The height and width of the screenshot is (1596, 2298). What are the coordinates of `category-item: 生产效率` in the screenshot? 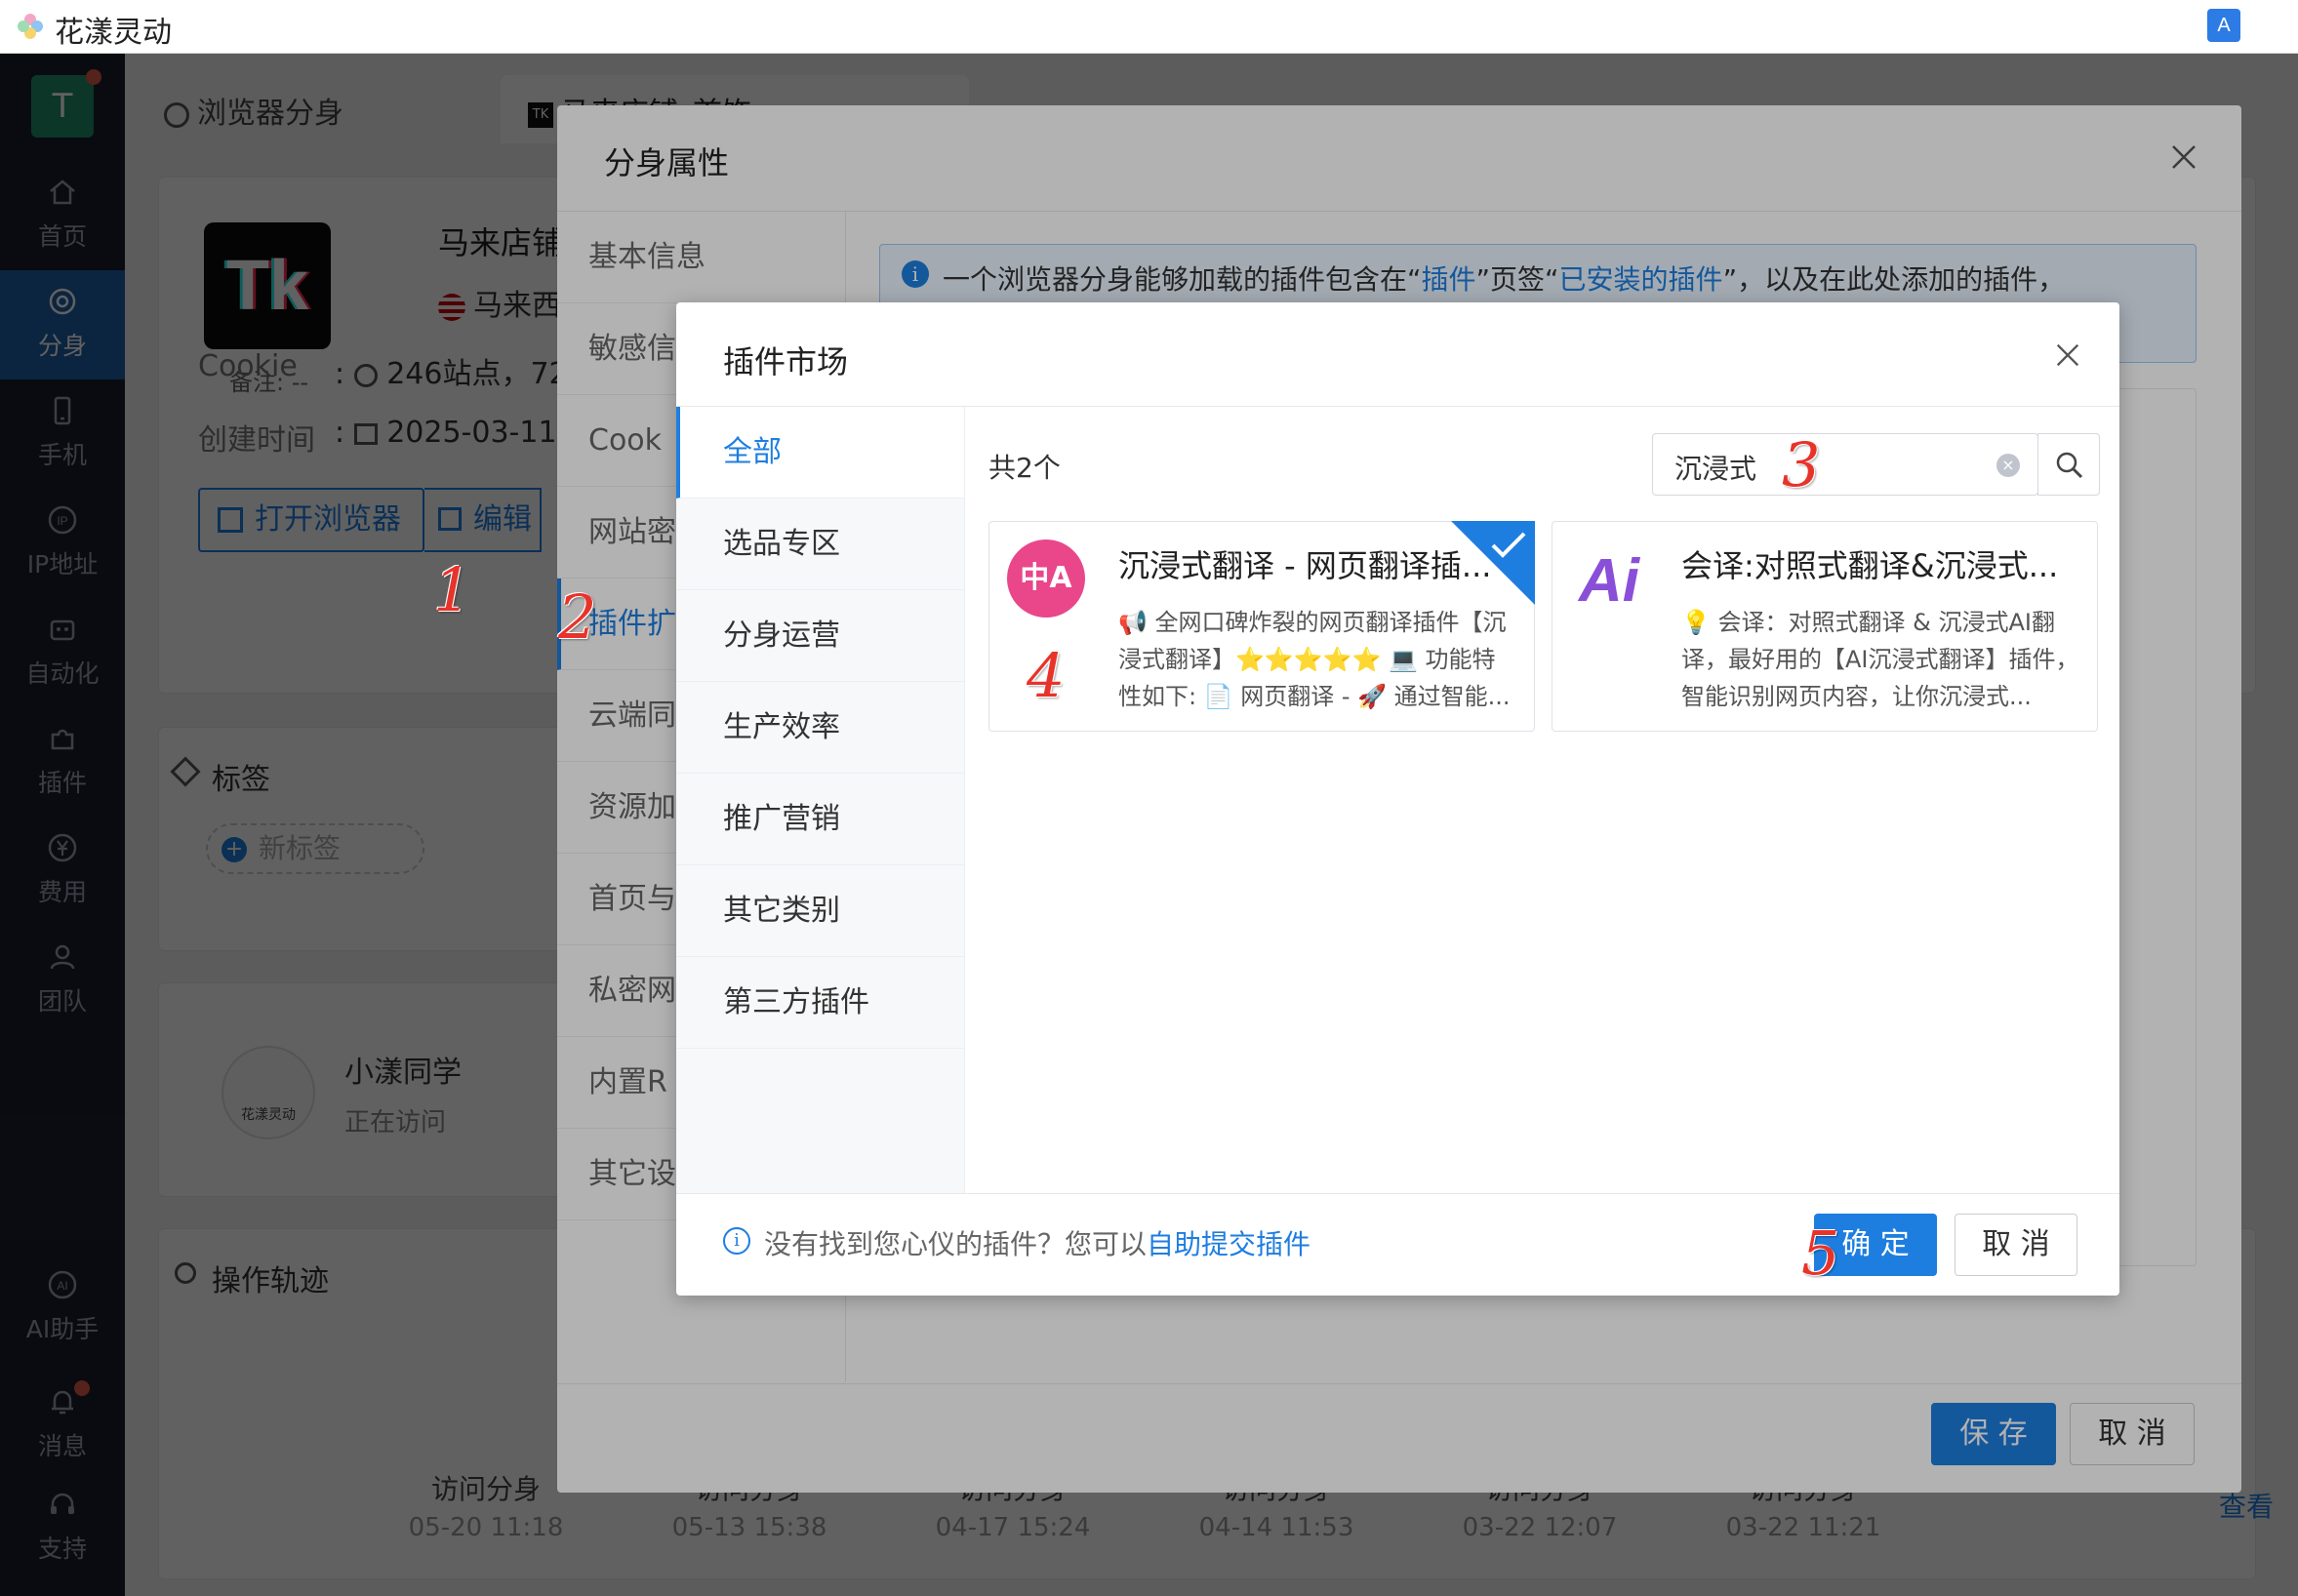 It's located at (820, 728).